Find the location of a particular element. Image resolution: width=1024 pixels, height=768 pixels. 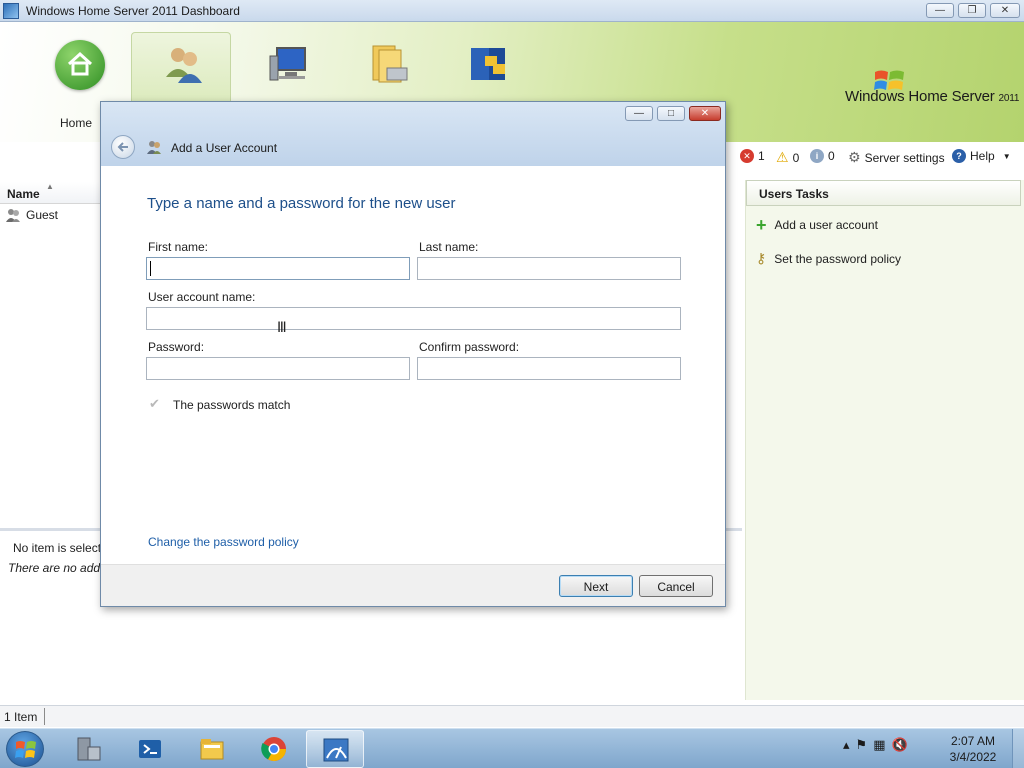

dashboard-app-icon is located at coordinates (11, 11).